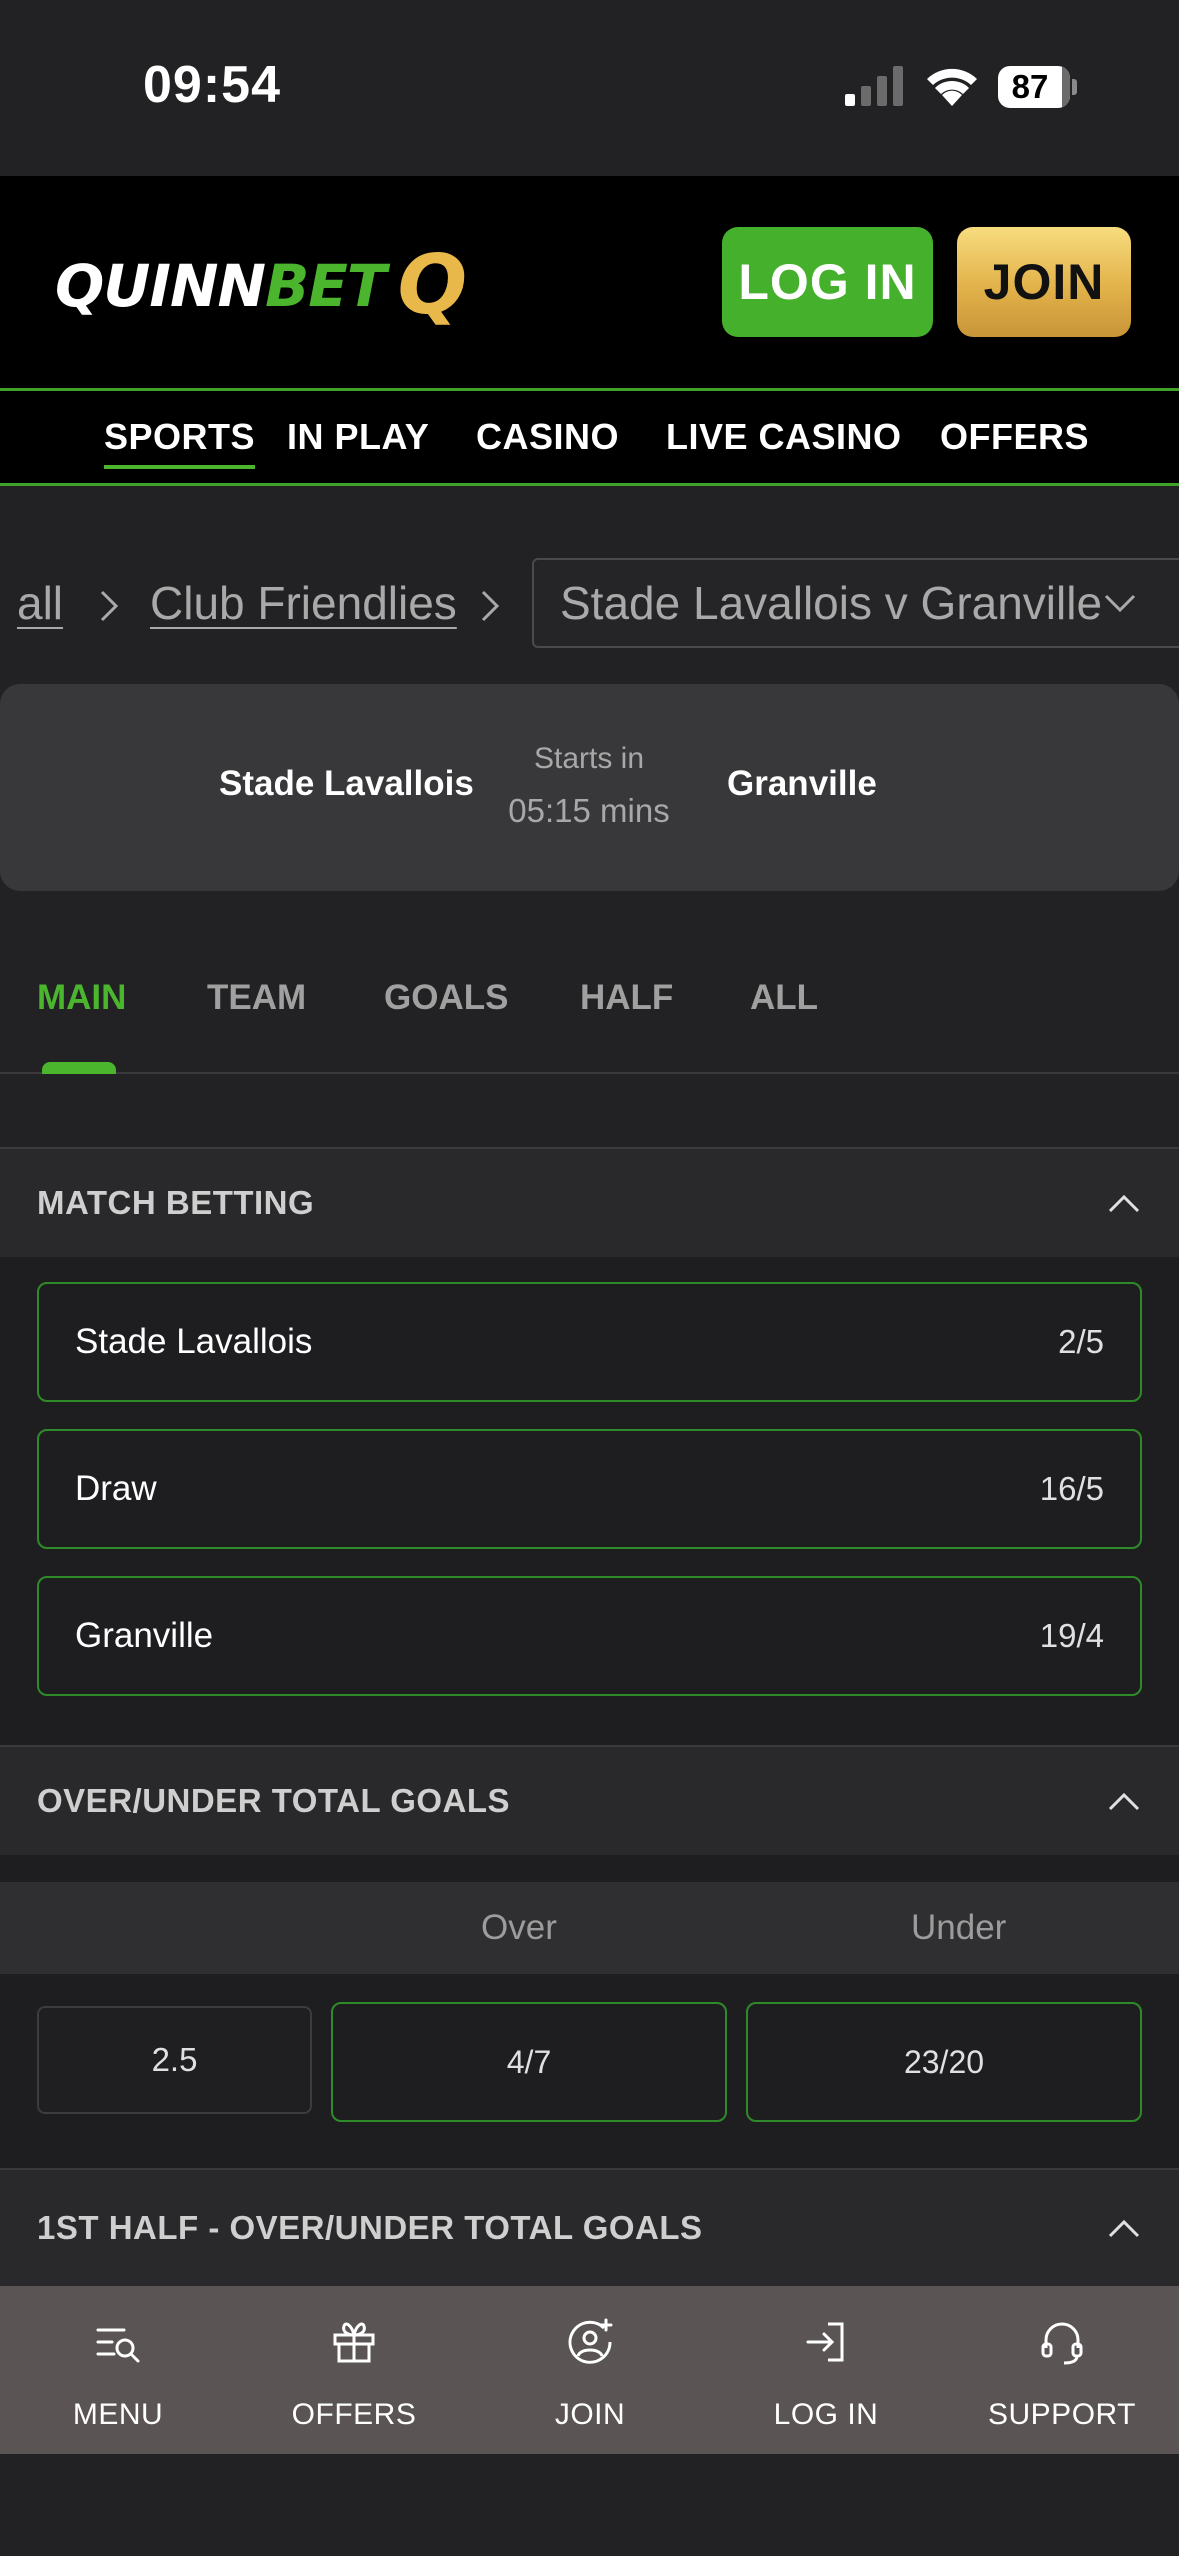 The width and height of the screenshot is (1179, 2556). I want to click on under-column-label: Under, so click(959, 1927).